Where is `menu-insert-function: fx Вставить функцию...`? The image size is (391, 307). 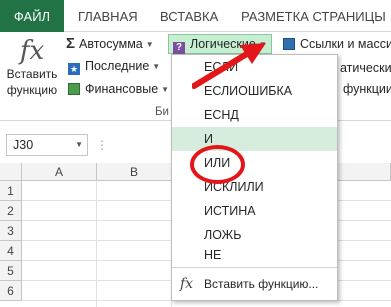 menu-insert-function: fx Вставить функцию... is located at coordinates (254, 284).